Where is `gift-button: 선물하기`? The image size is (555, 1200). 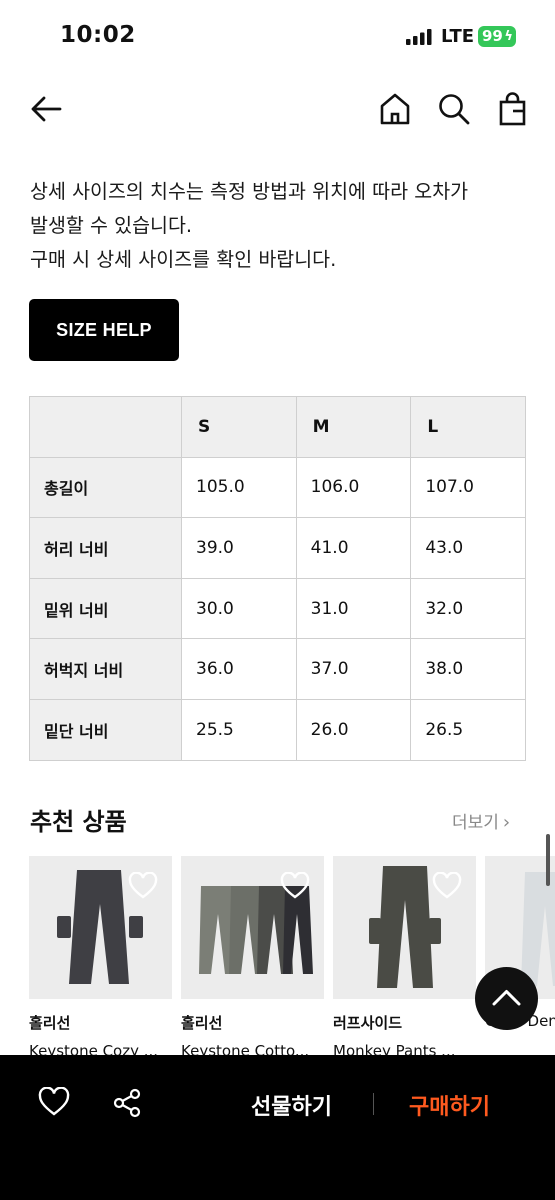 gift-button: 선물하기 is located at coordinates (291, 1105).